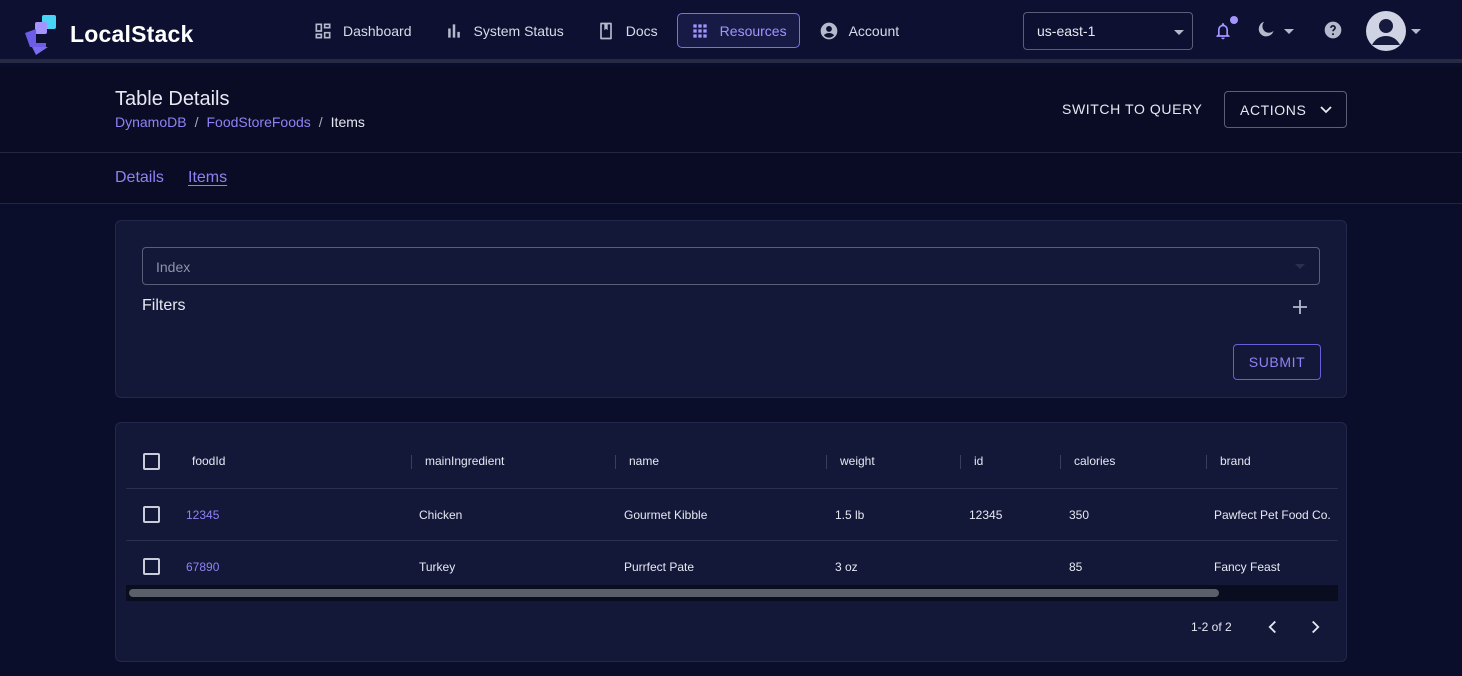  What do you see at coordinates (139, 178) in the screenshot?
I see `tab-details: Details` at bounding box center [139, 178].